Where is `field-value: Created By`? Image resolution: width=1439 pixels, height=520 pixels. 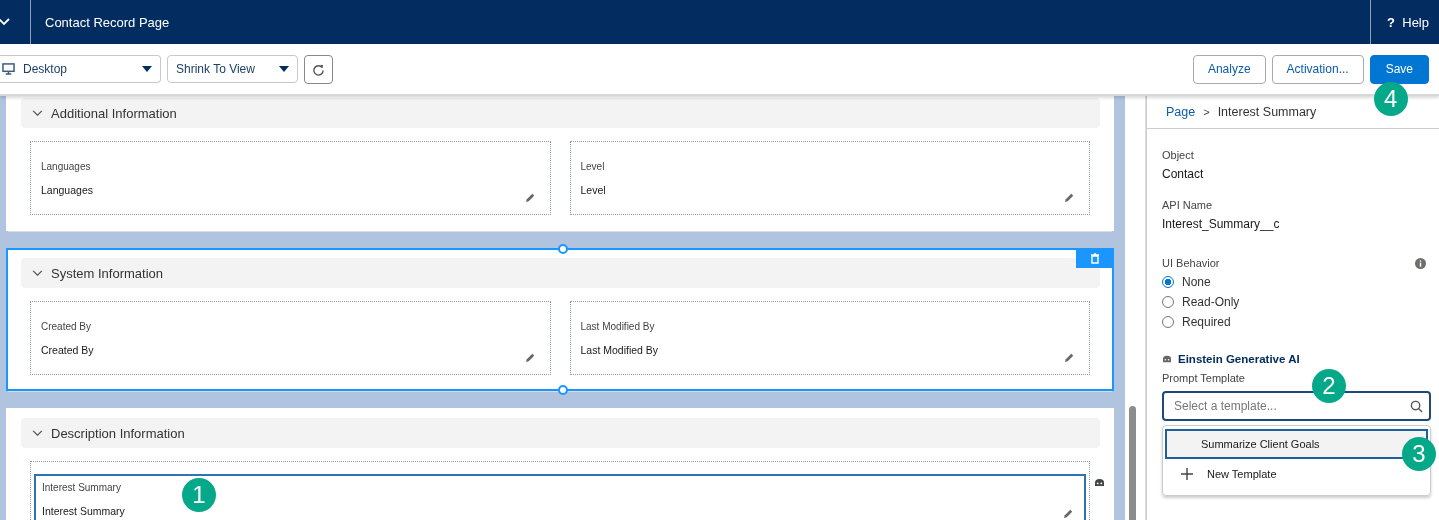
field-value: Created By is located at coordinates (67, 350).